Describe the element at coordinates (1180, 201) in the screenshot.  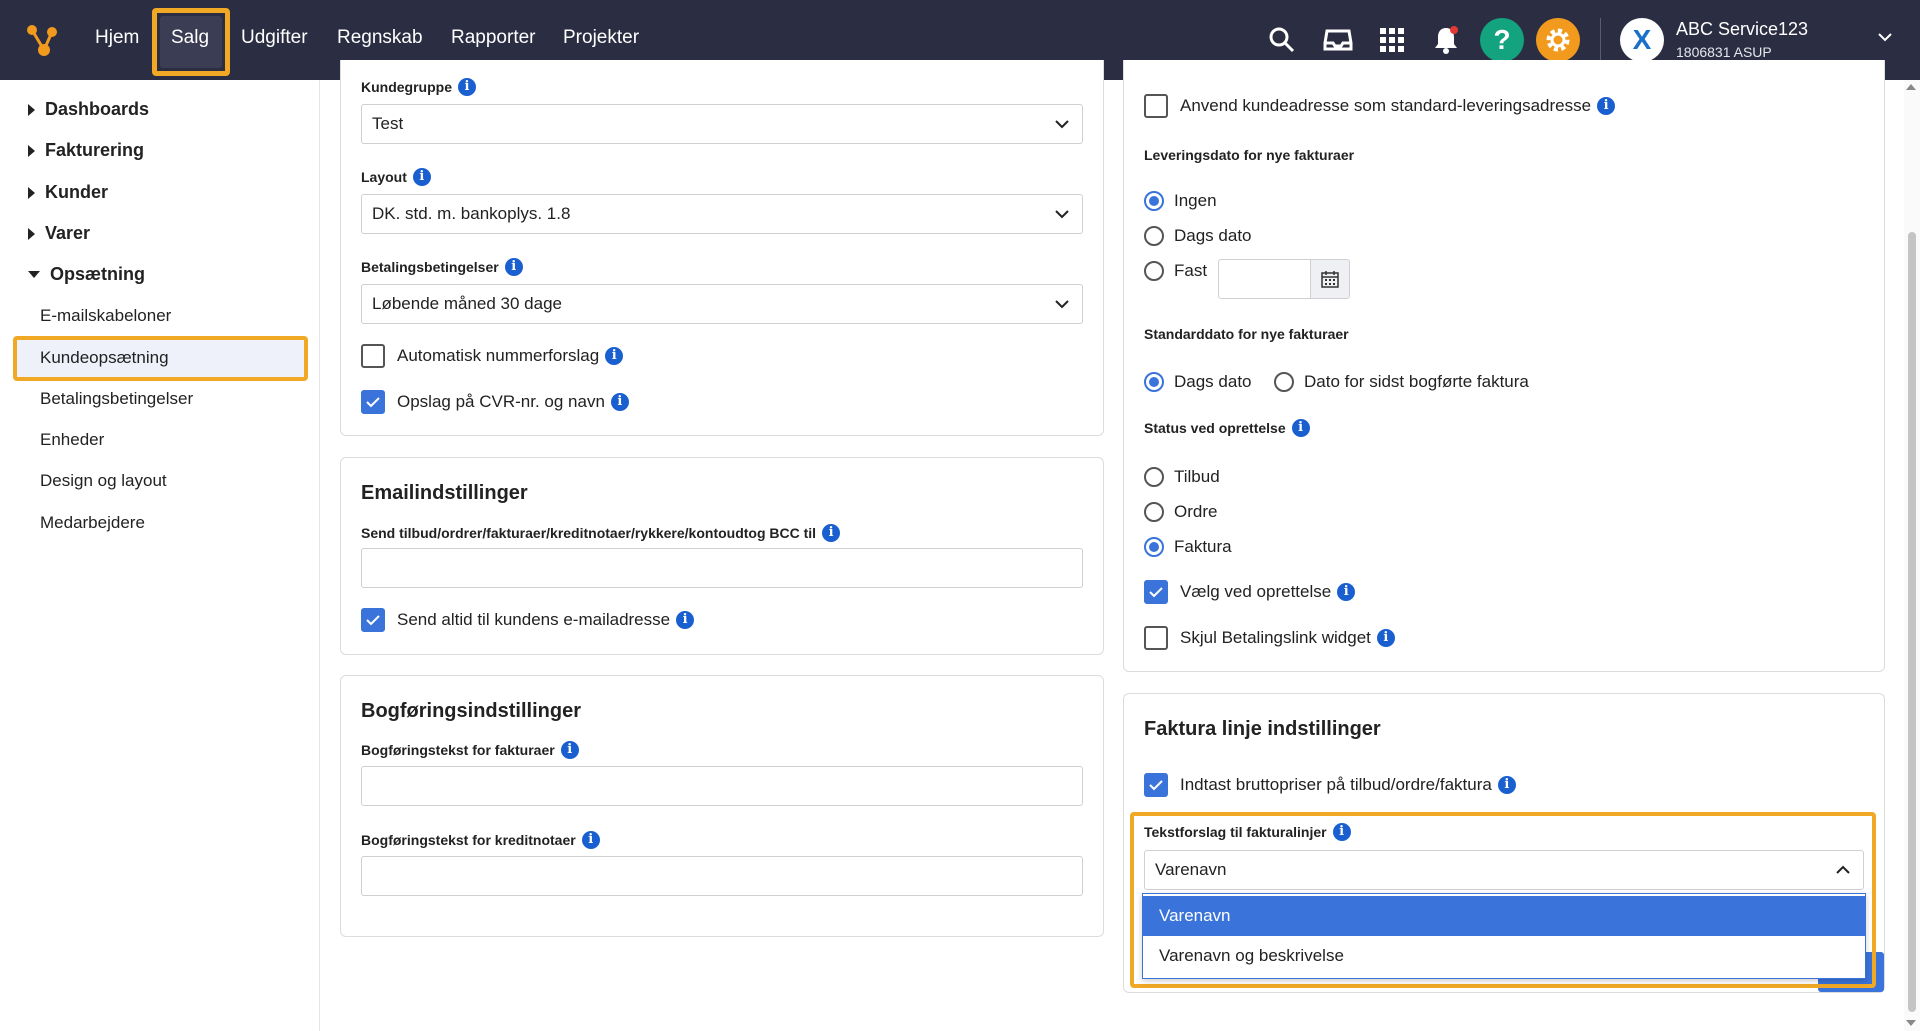
I see `levering-radio-ingen: Ingen` at that location.